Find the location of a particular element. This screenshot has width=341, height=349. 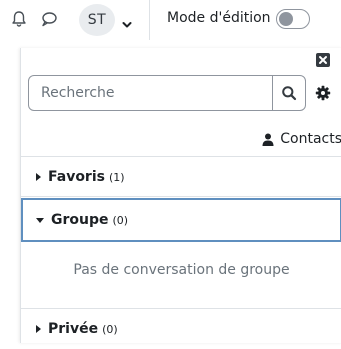

section-favoris-header: Favoris (1) is located at coordinates (181, 177).